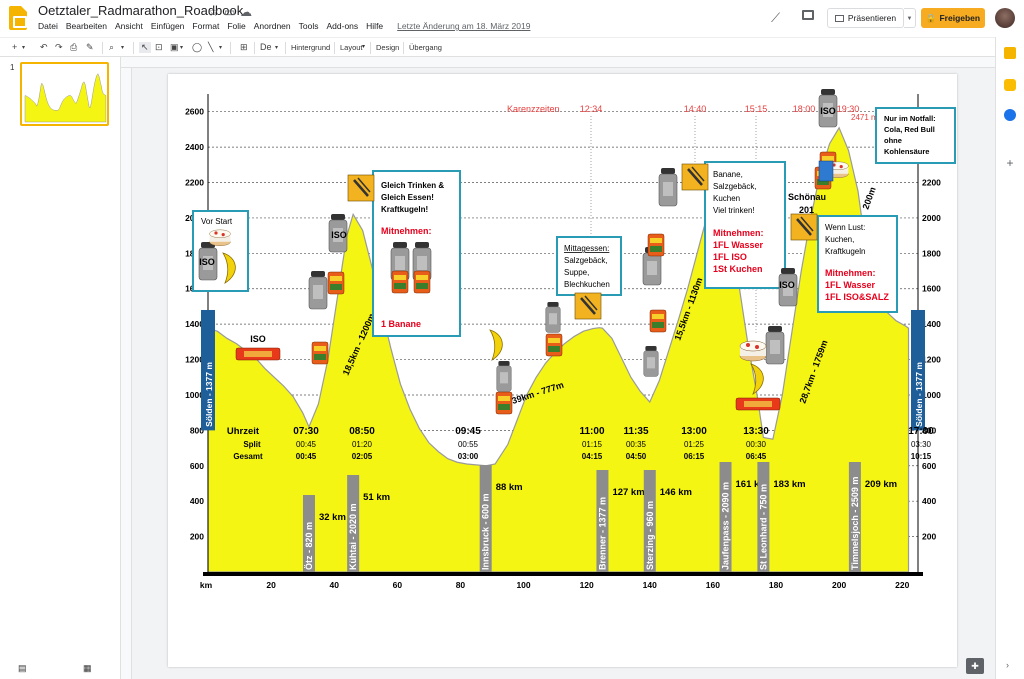 Image resolution: width=1024 pixels, height=679 pixels. What do you see at coordinates (753, 351) in the screenshot?
I see `cake-icon` at bounding box center [753, 351].